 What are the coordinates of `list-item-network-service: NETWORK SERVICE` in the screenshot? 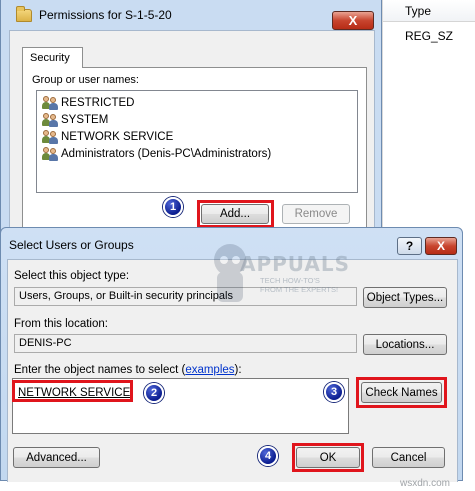 It's located at (197, 136).